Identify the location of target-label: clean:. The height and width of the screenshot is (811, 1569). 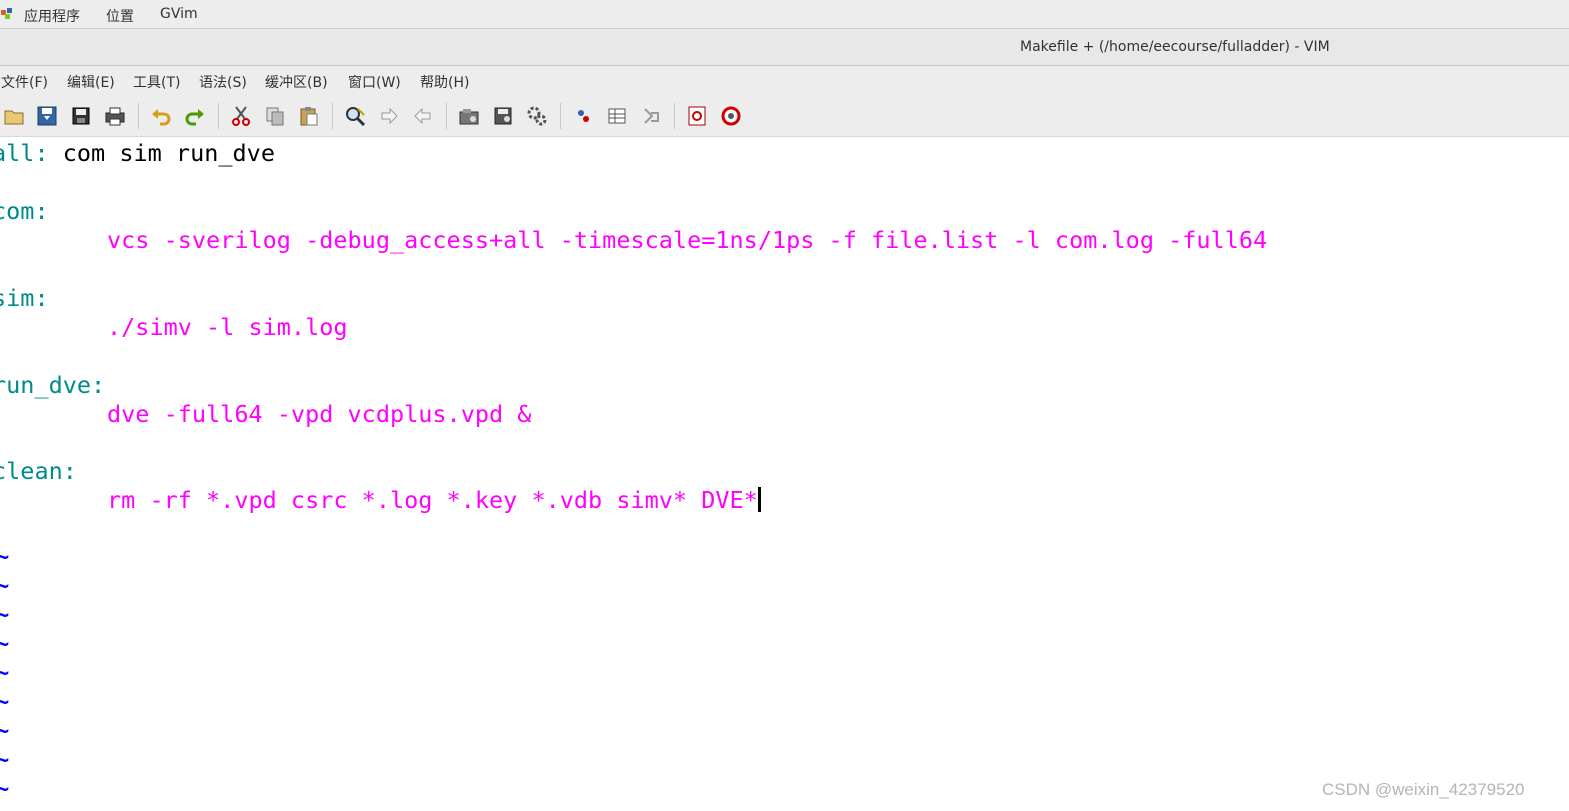
(38, 471).